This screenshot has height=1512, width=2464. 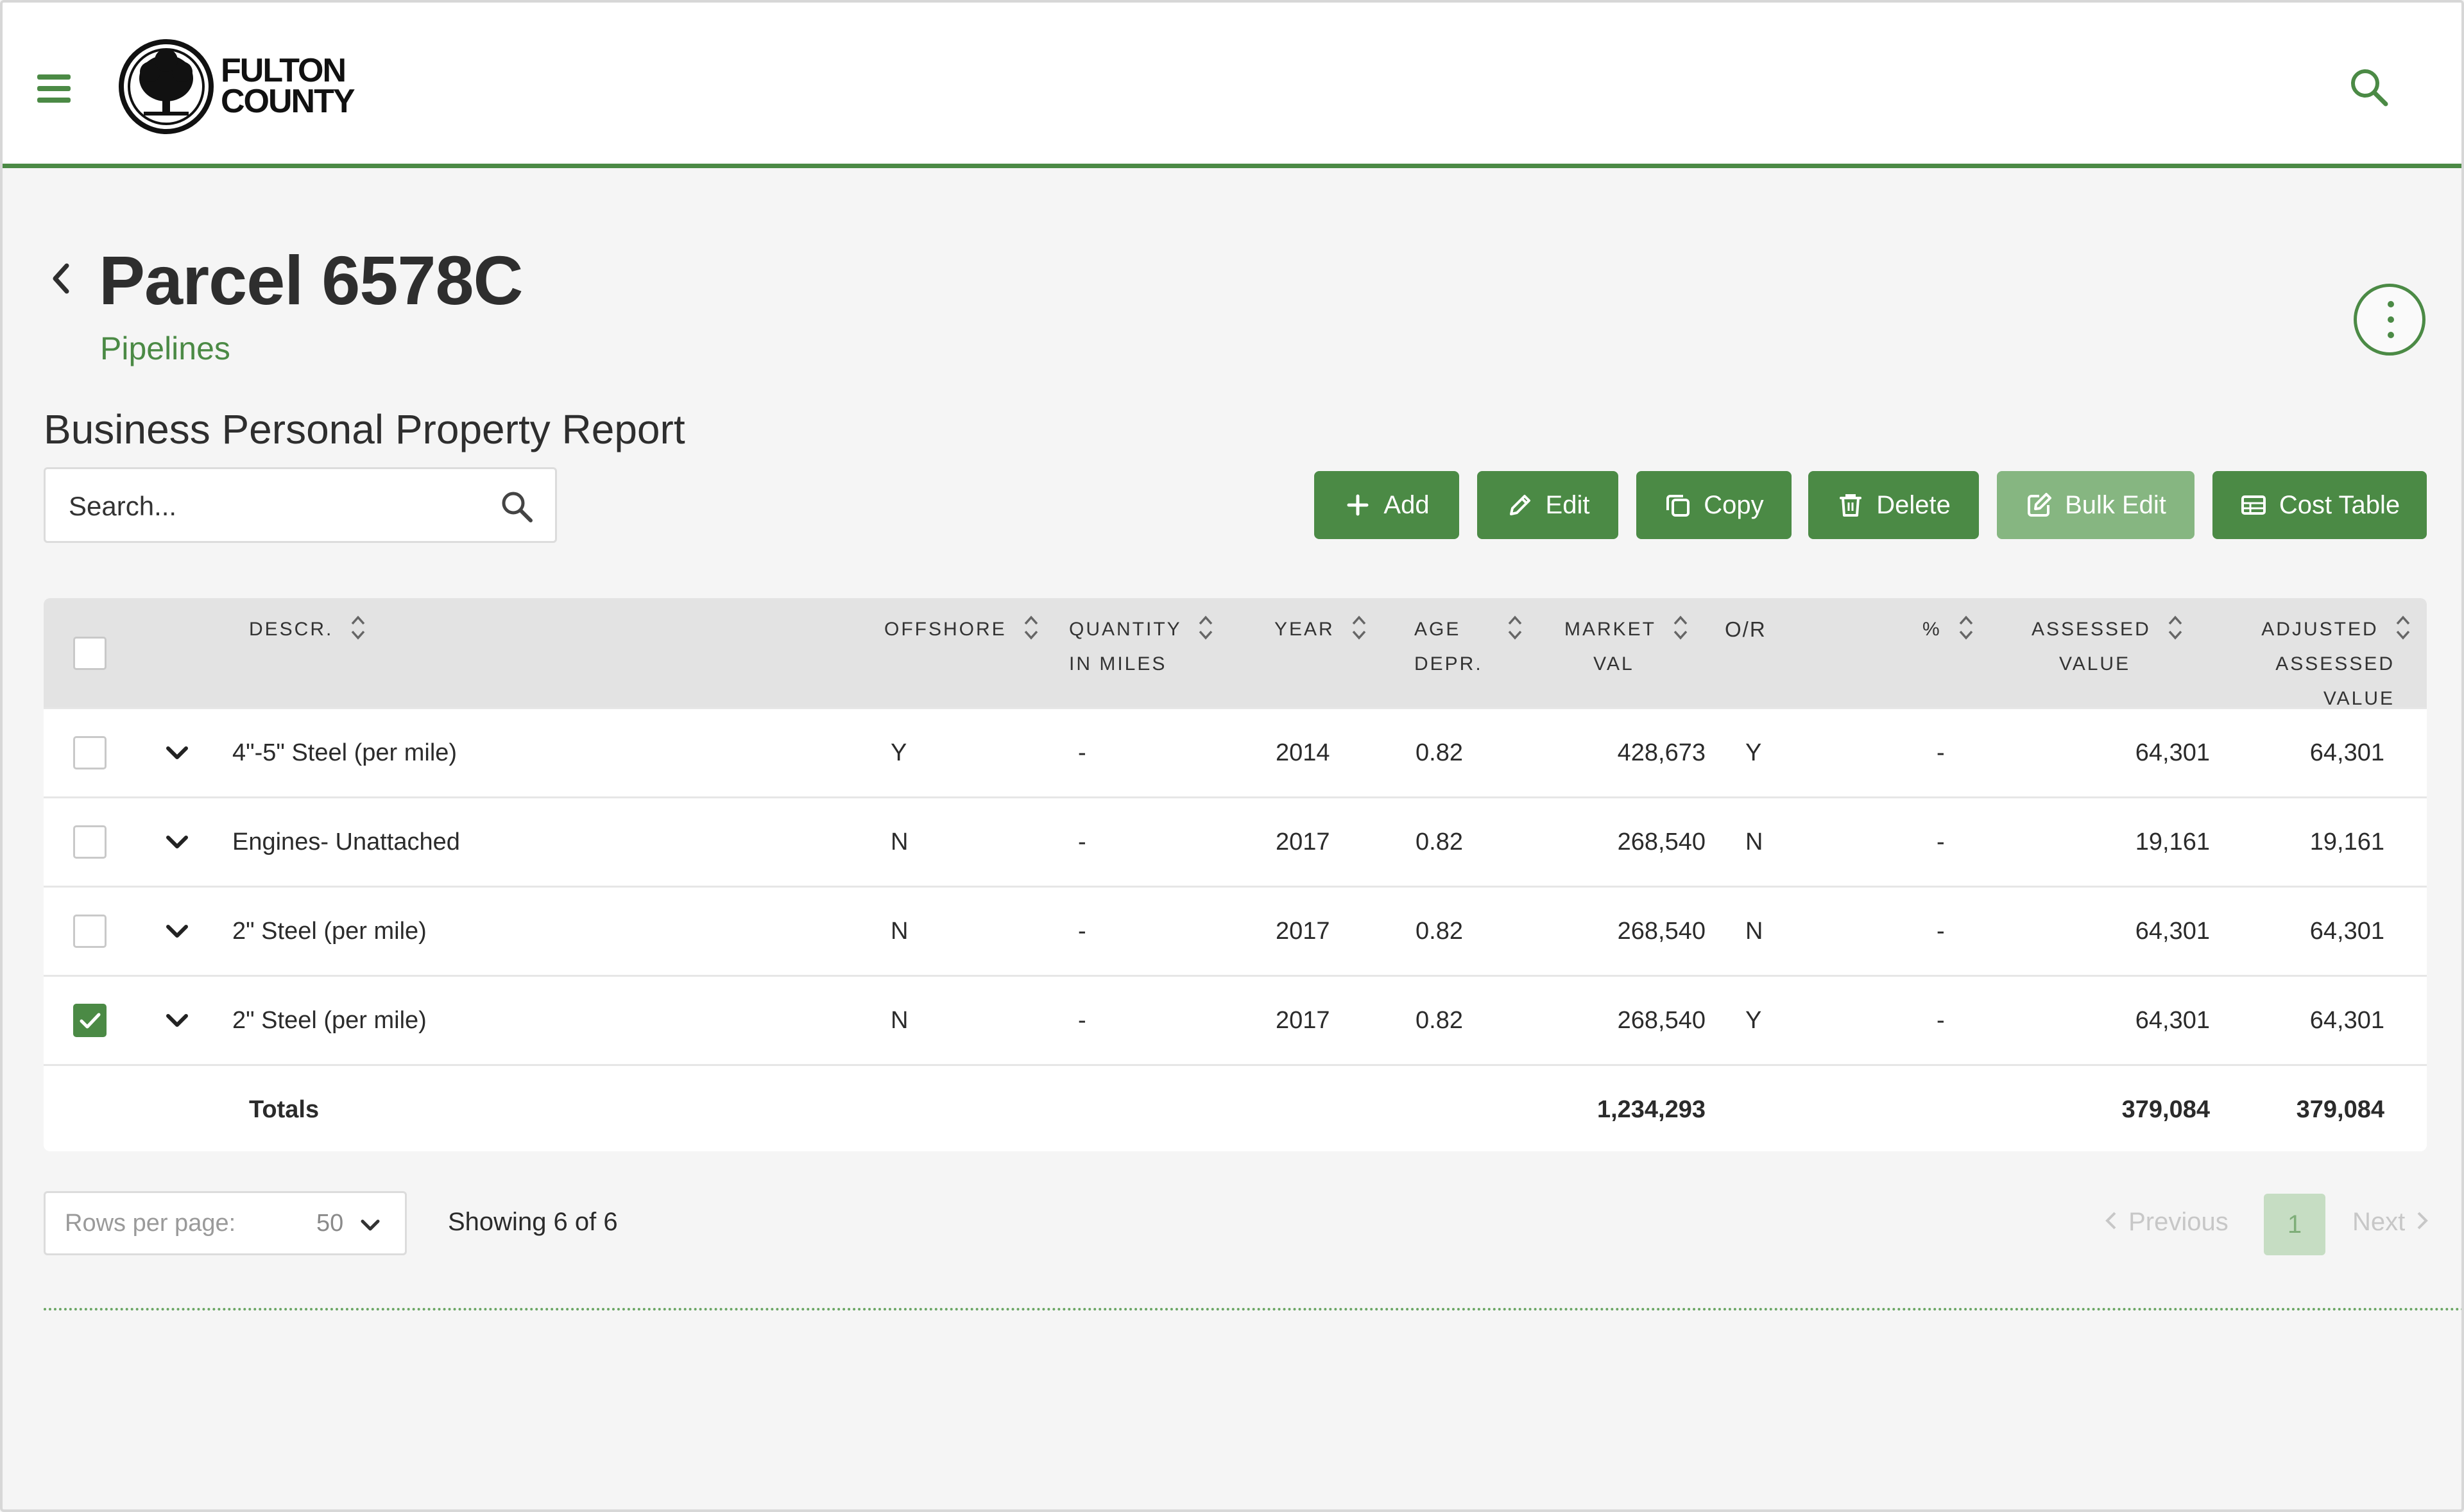 What do you see at coordinates (1661, 752) in the screenshot?
I see `cell-market-val: 428,673` at bounding box center [1661, 752].